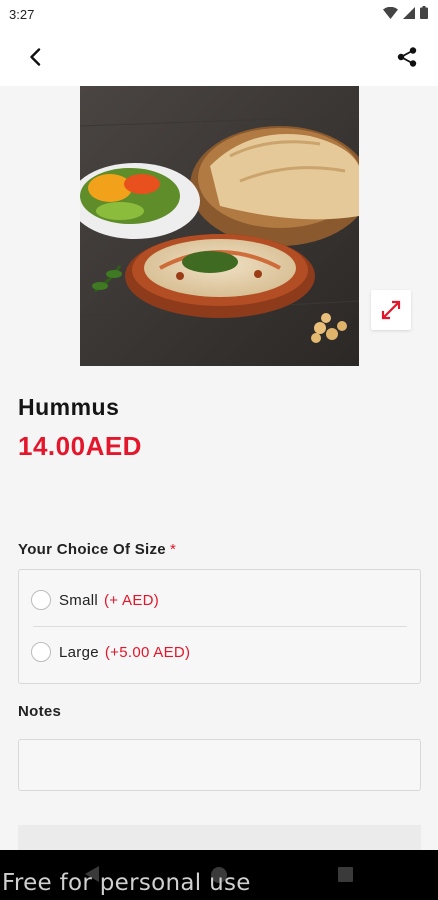 This screenshot has width=438, height=900. Describe the element at coordinates (219, 14) in the screenshot. I see `status-bar: 3:27` at that location.